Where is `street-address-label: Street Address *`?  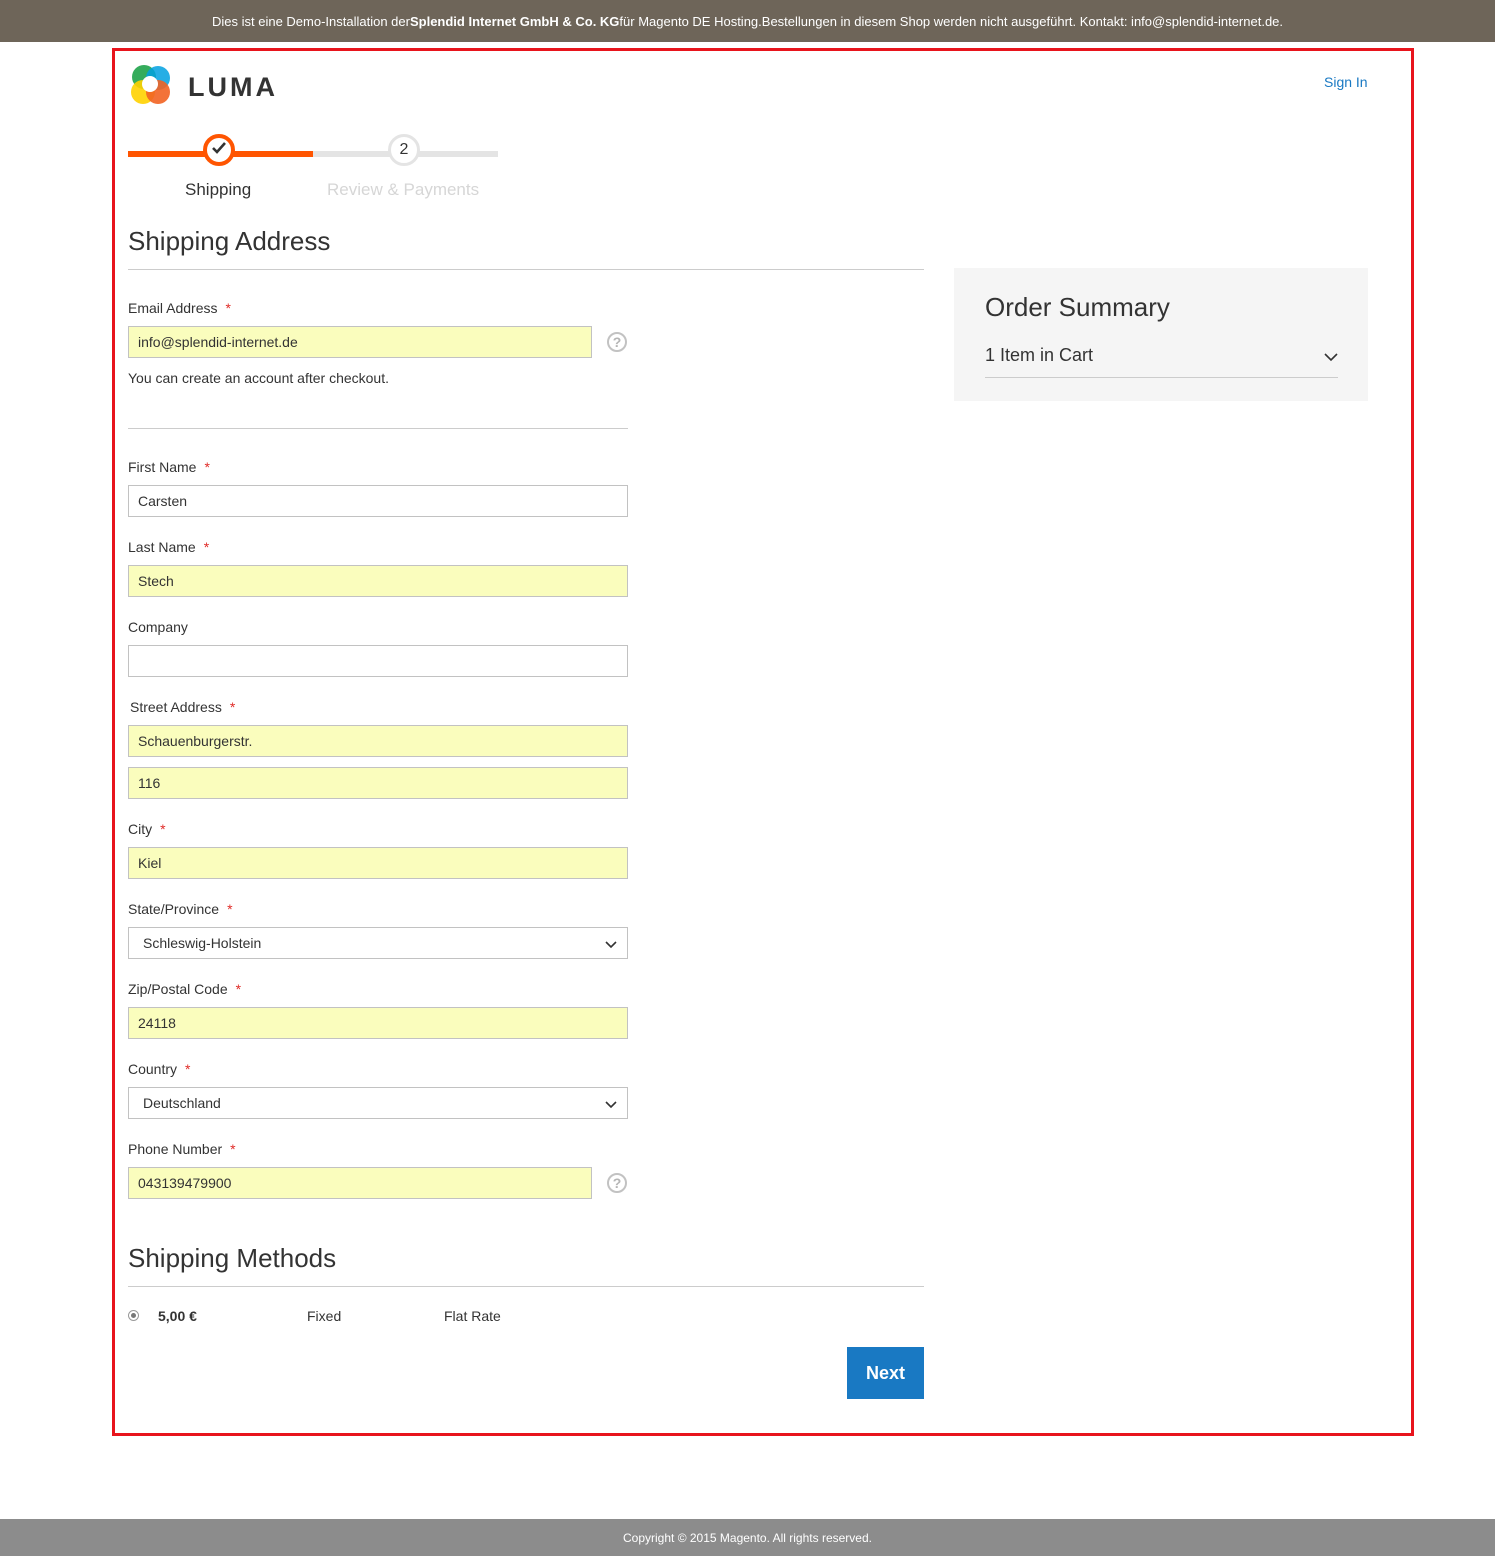 street-address-label: Street Address * is located at coordinates (183, 707).